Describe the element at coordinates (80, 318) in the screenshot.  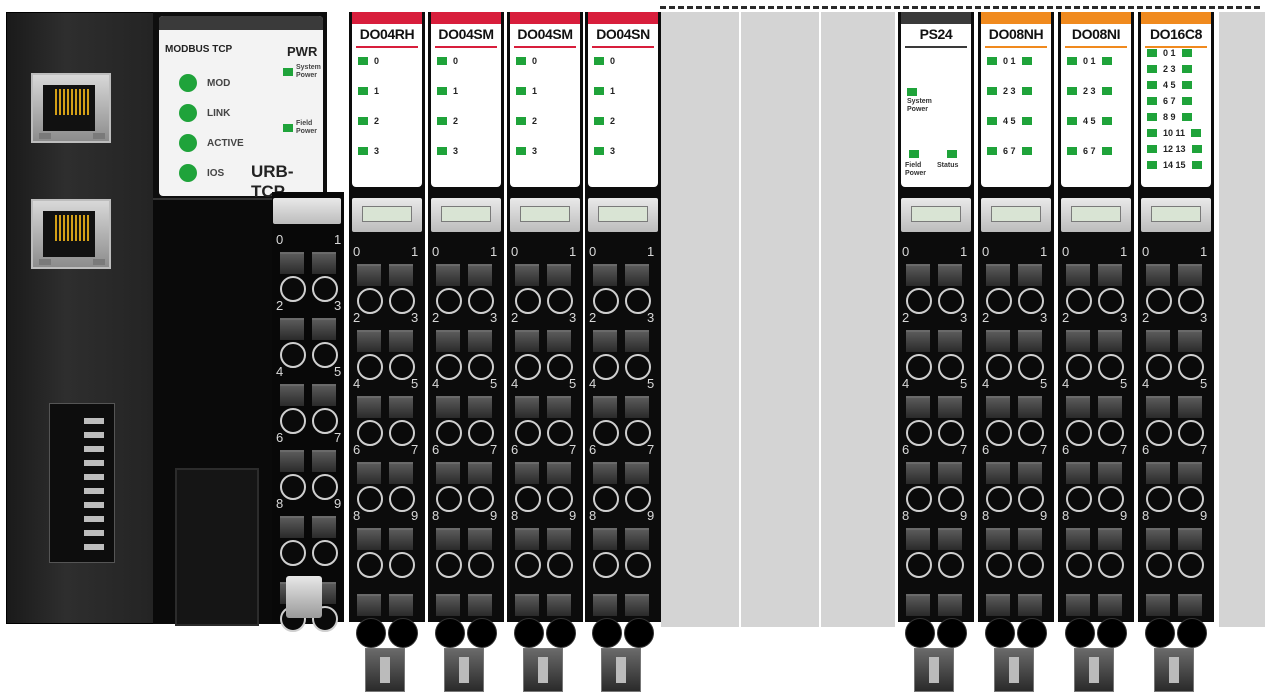
I see `controller-base-module` at that location.